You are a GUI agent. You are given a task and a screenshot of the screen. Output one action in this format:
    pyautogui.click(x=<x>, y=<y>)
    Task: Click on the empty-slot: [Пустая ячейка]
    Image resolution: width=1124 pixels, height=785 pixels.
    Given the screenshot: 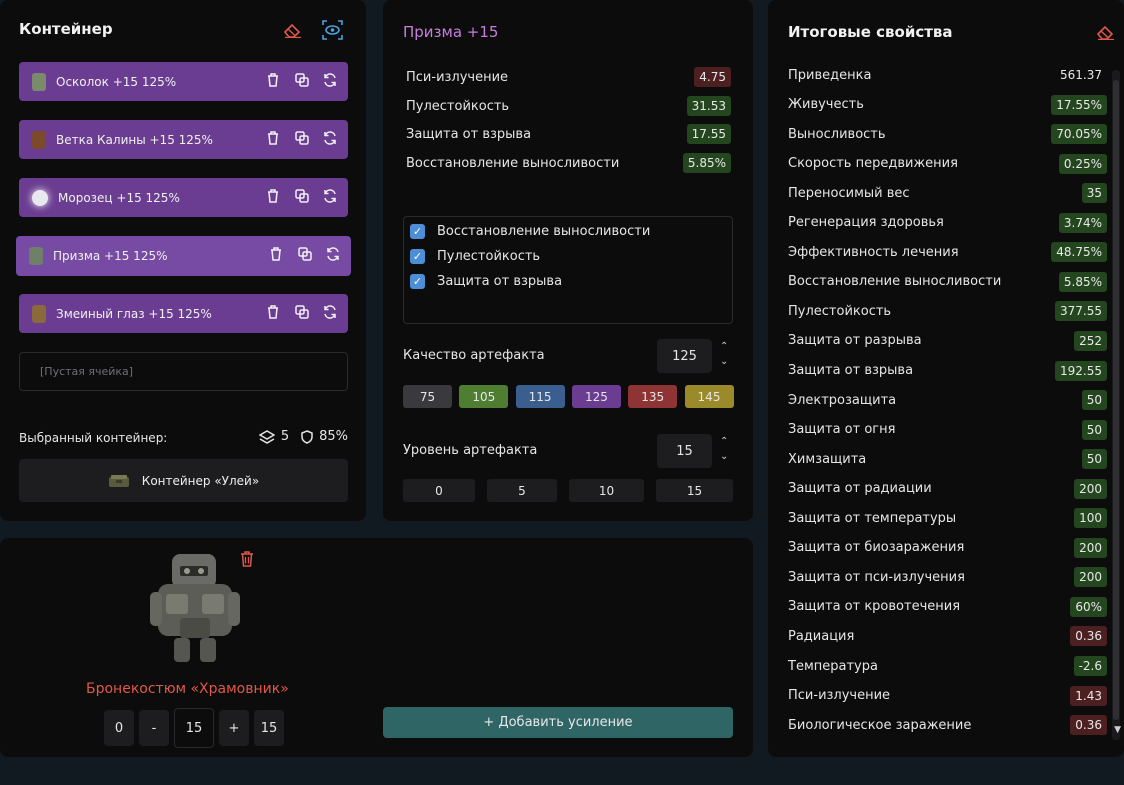 What is the action you would take?
    pyautogui.click(x=183, y=371)
    